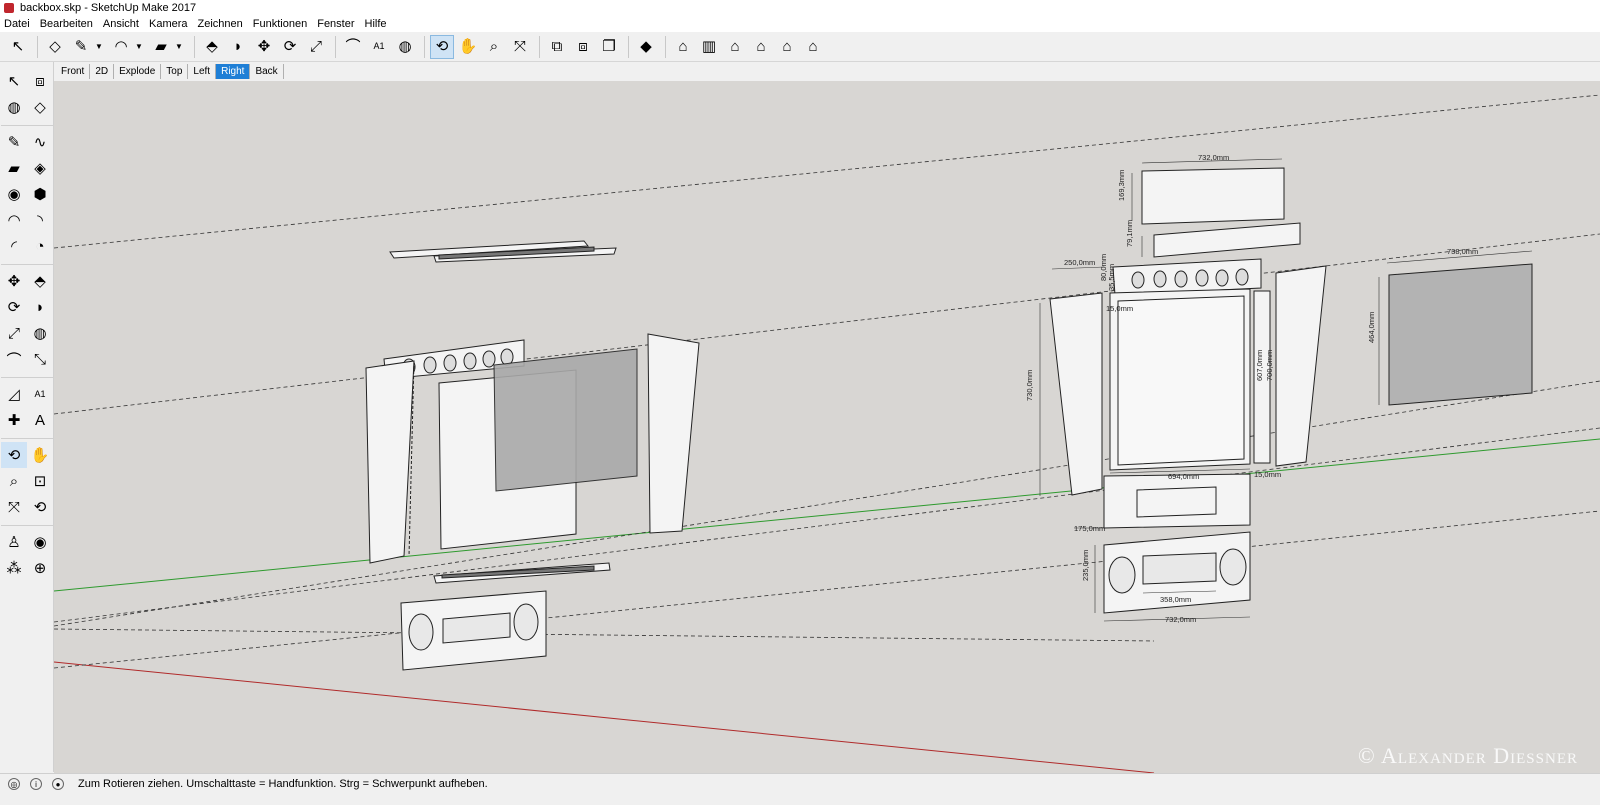 The width and height of the screenshot is (1600, 805). Describe the element at coordinates (220, 24) in the screenshot. I see `menu-zeichnen: Zeichnen` at that location.